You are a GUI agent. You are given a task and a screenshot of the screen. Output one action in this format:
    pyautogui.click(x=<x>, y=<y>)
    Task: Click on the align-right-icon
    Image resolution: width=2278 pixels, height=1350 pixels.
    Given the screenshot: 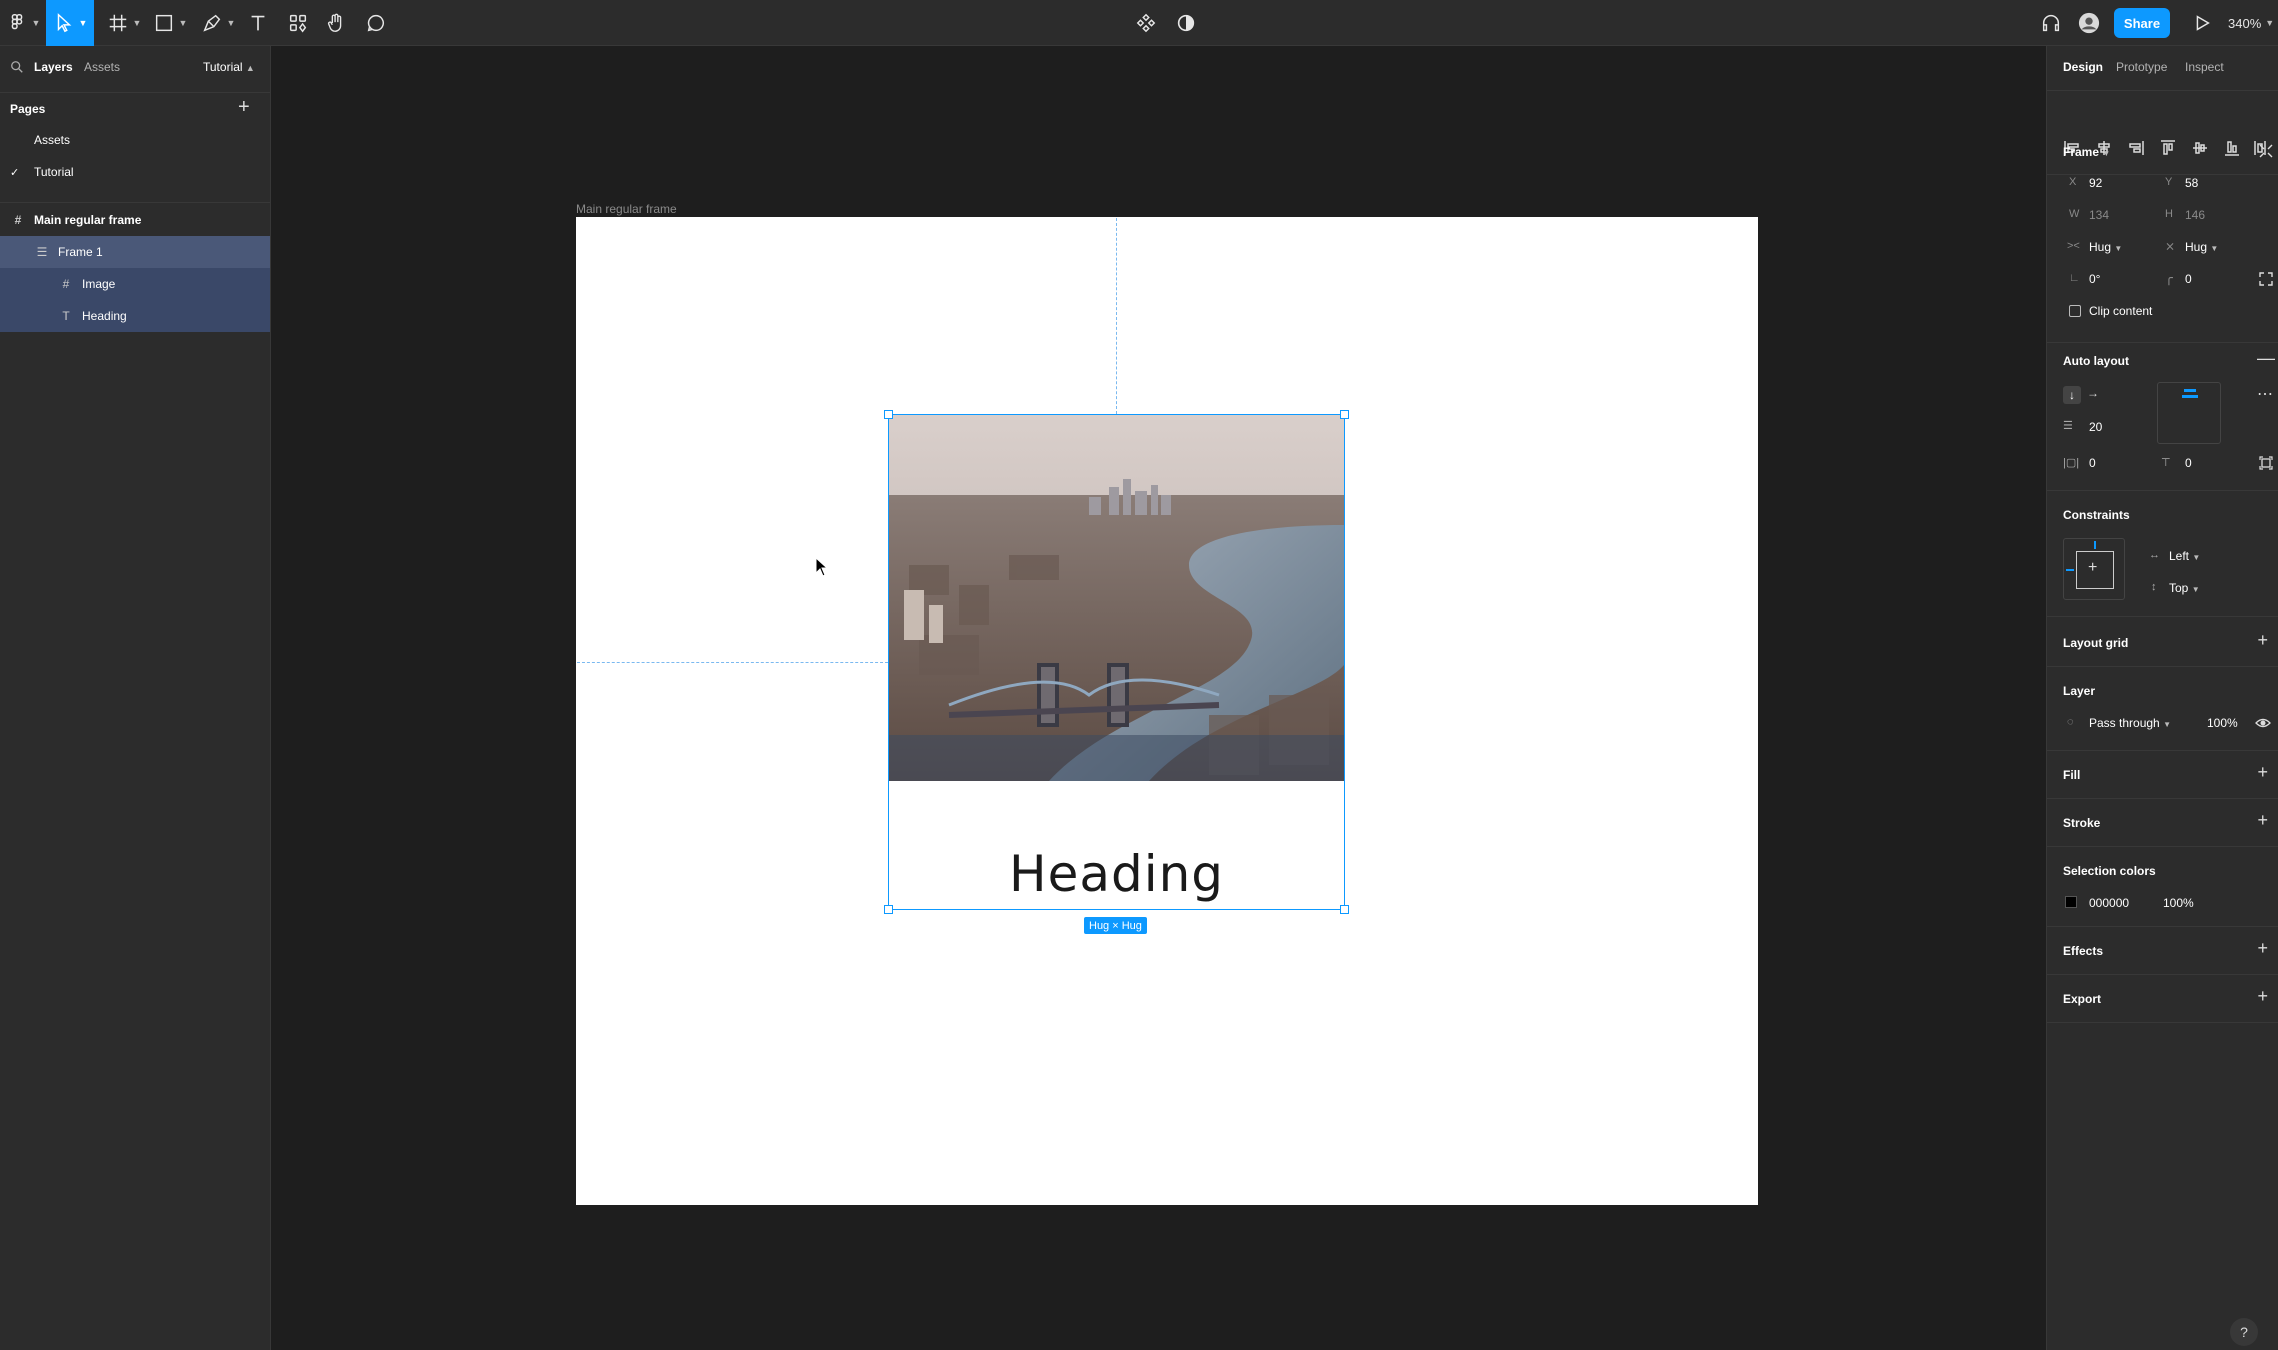 What is the action you would take?
    pyautogui.click(x=2136, y=148)
    